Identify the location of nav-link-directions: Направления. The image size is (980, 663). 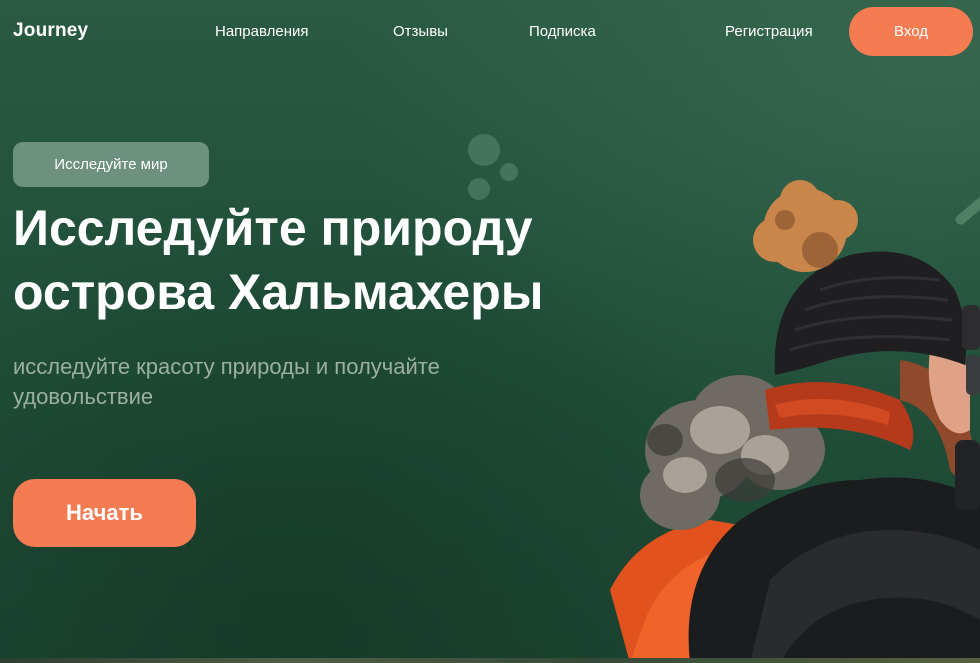
(262, 31).